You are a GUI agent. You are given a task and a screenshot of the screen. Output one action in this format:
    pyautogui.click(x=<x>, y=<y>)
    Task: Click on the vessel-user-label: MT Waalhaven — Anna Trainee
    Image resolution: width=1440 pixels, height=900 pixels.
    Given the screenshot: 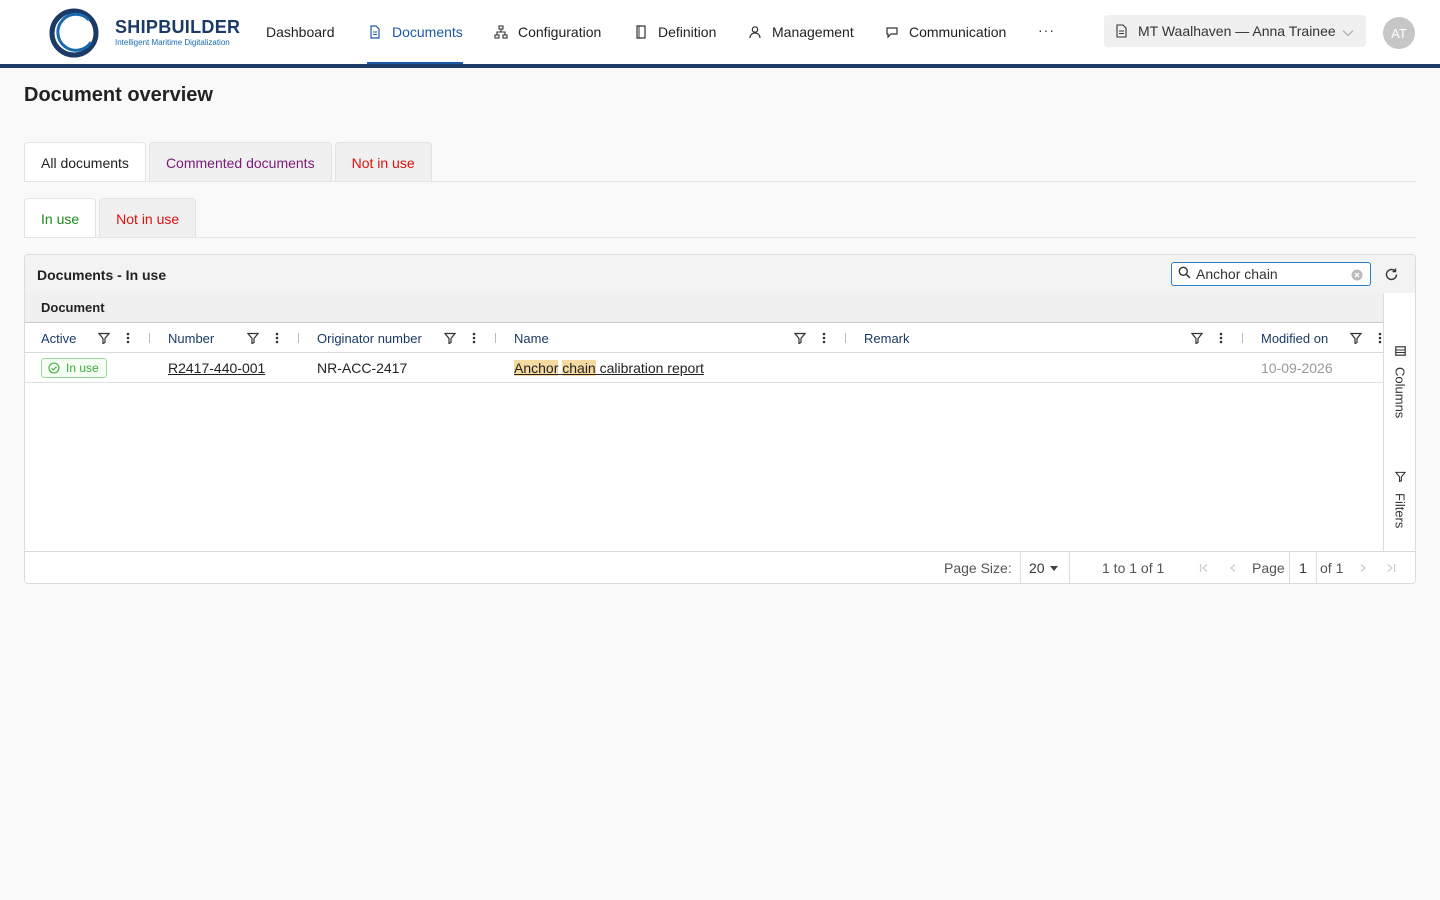 What is the action you would take?
    pyautogui.click(x=1237, y=31)
    